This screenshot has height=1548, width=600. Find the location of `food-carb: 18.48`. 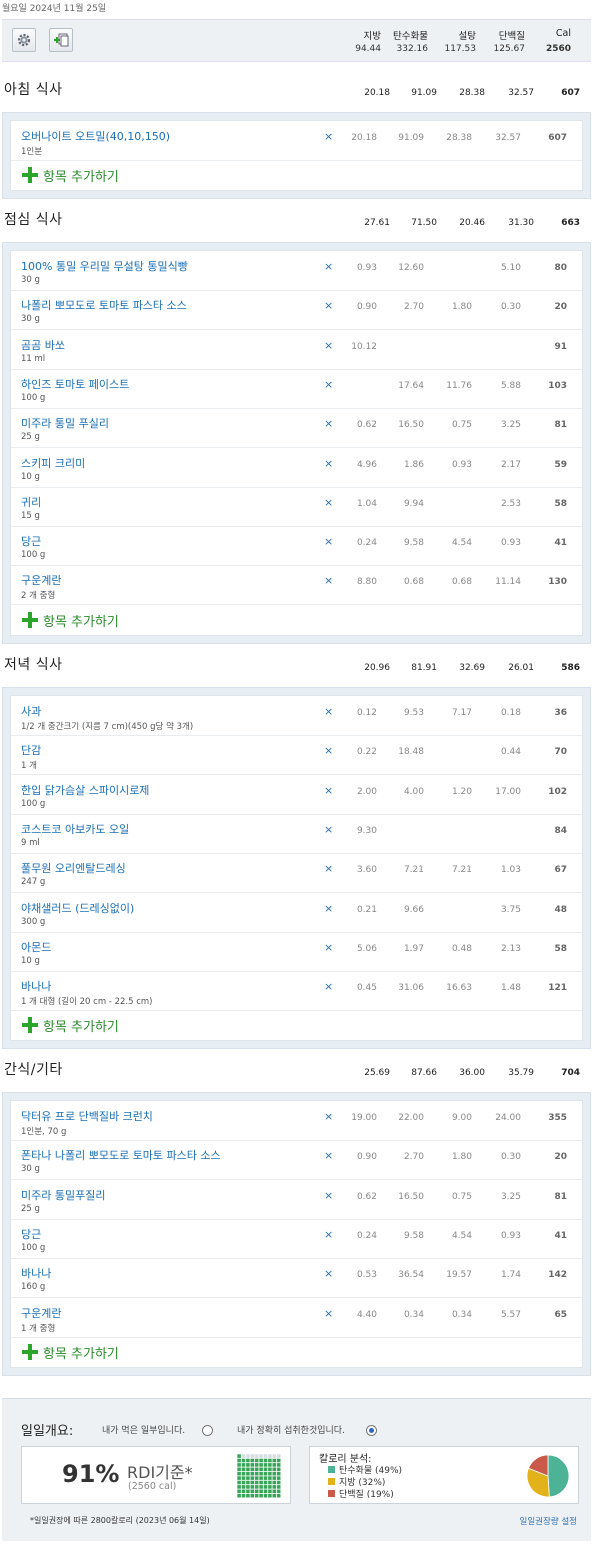

food-carb: 18.48 is located at coordinates (411, 752).